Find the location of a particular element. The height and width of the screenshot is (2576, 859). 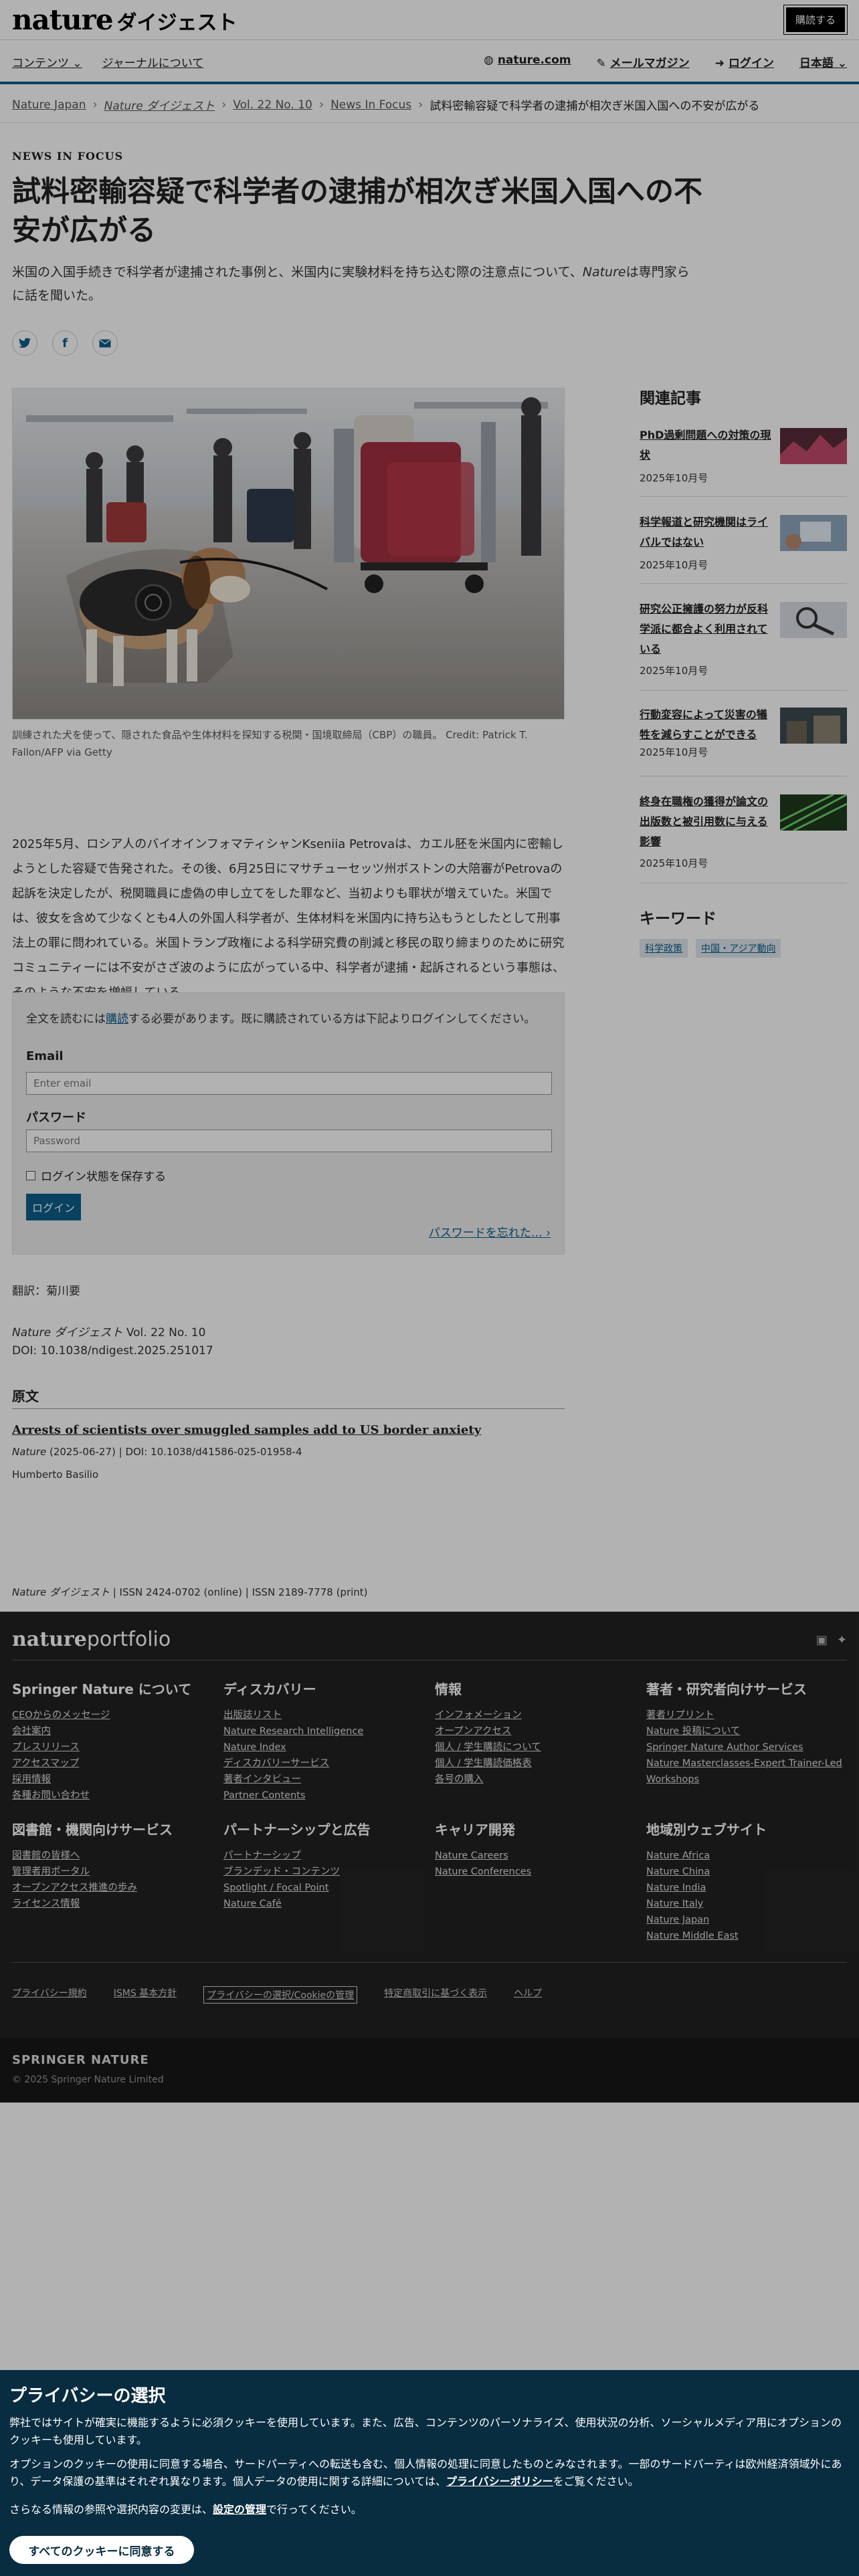

privacy-policy-link: プライバシーポリシー is located at coordinates (499, 2481).